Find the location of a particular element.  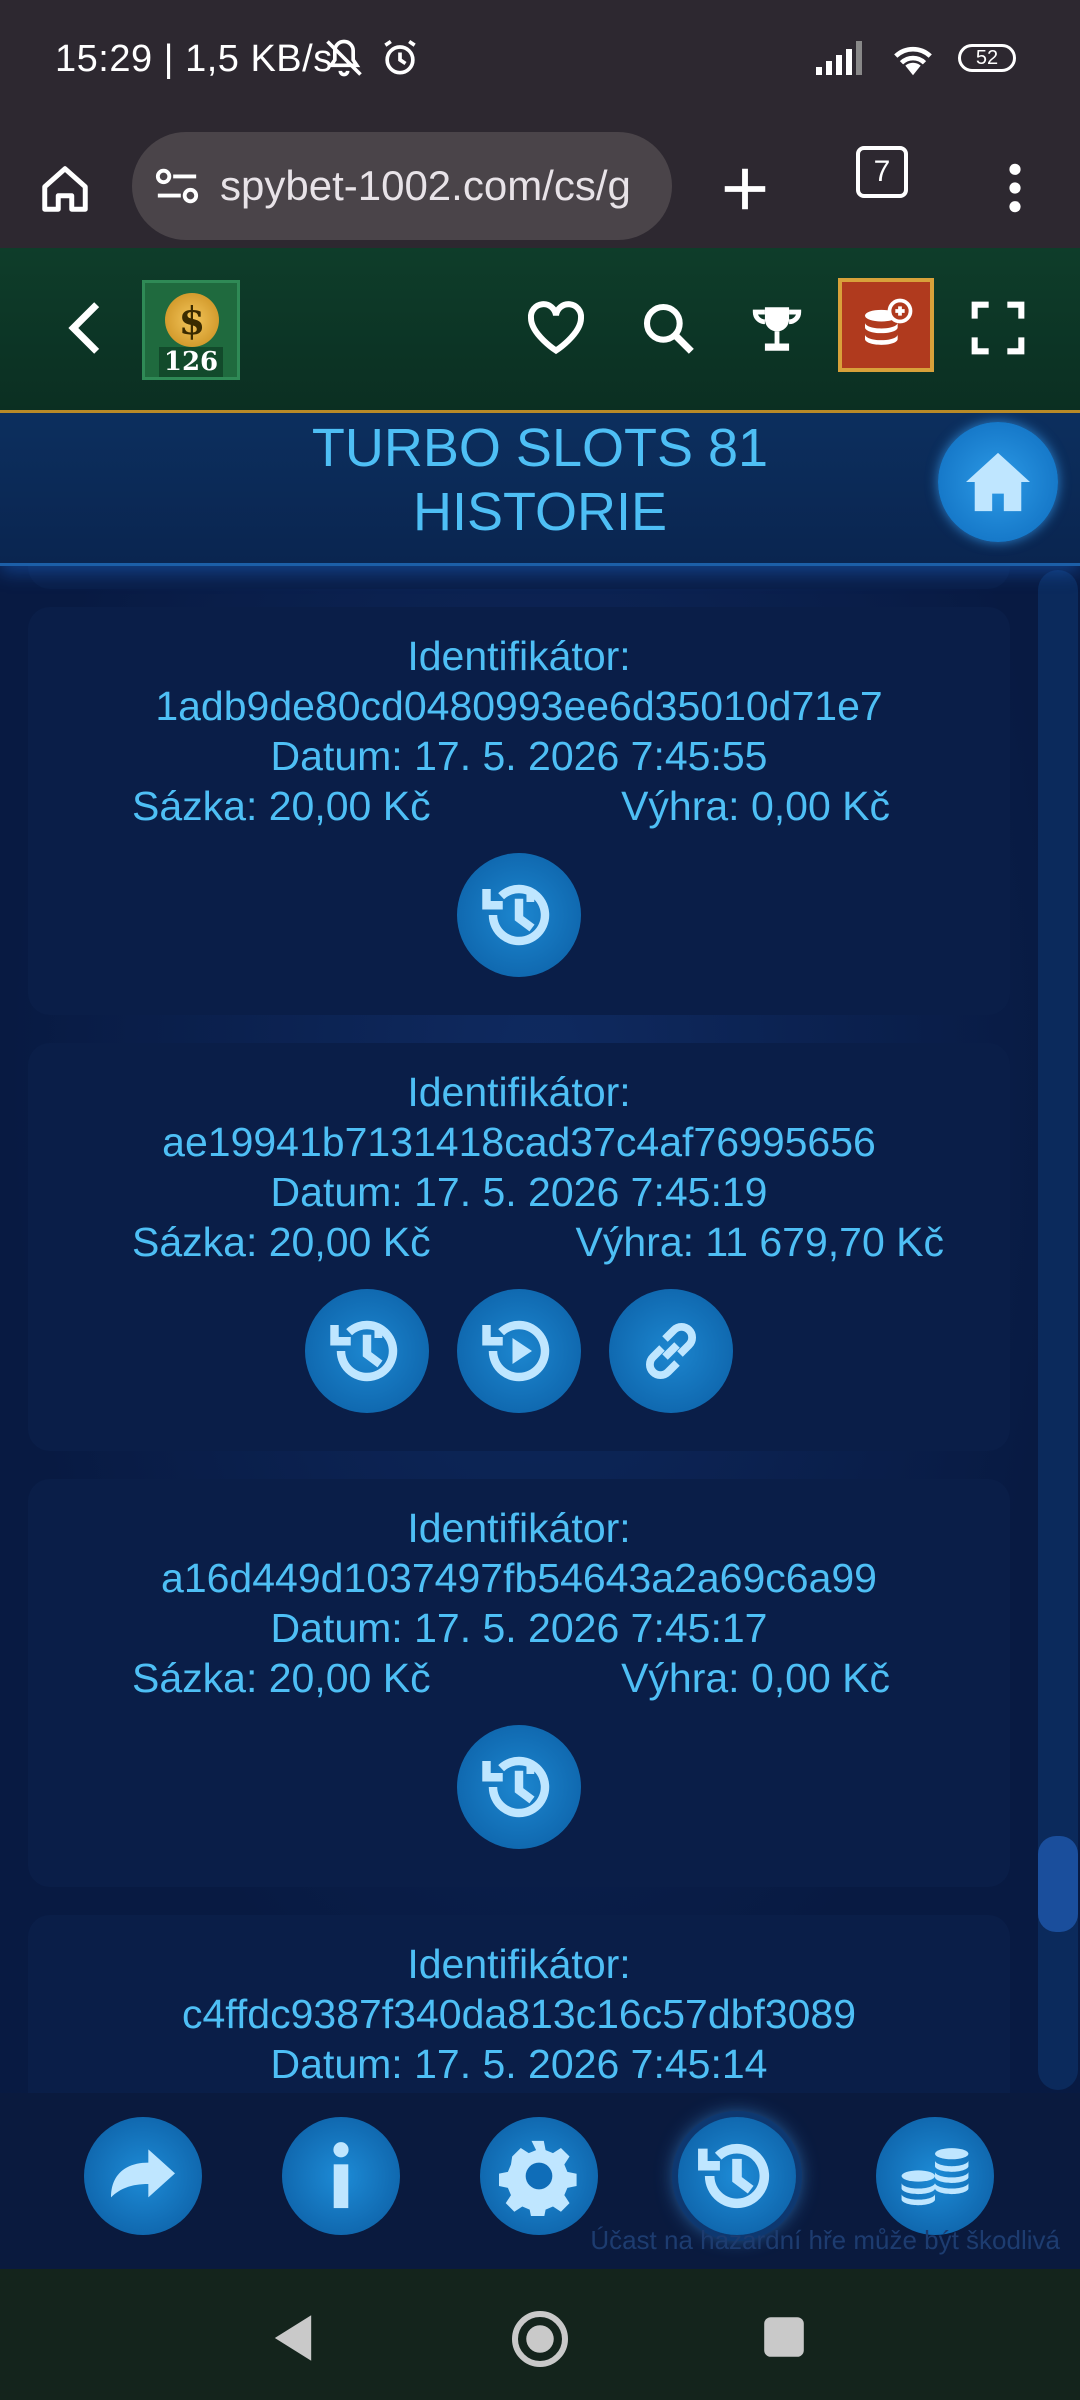

link-icon is located at coordinates (671, 1351).